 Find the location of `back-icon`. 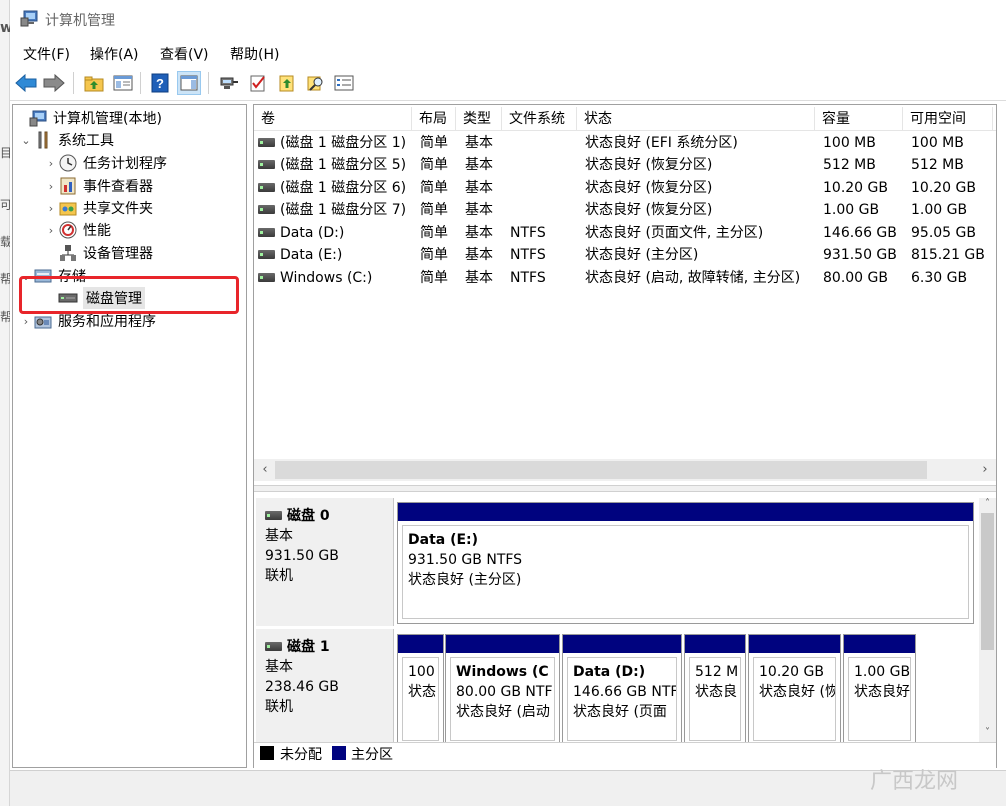

back-icon is located at coordinates (26, 83).